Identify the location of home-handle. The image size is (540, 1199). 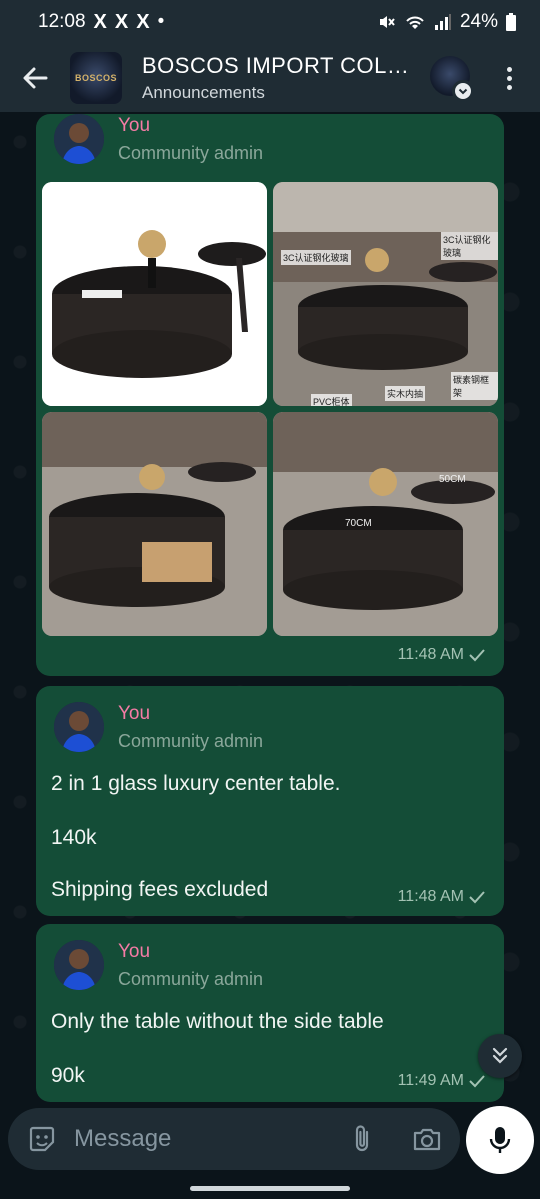
(270, 1188).